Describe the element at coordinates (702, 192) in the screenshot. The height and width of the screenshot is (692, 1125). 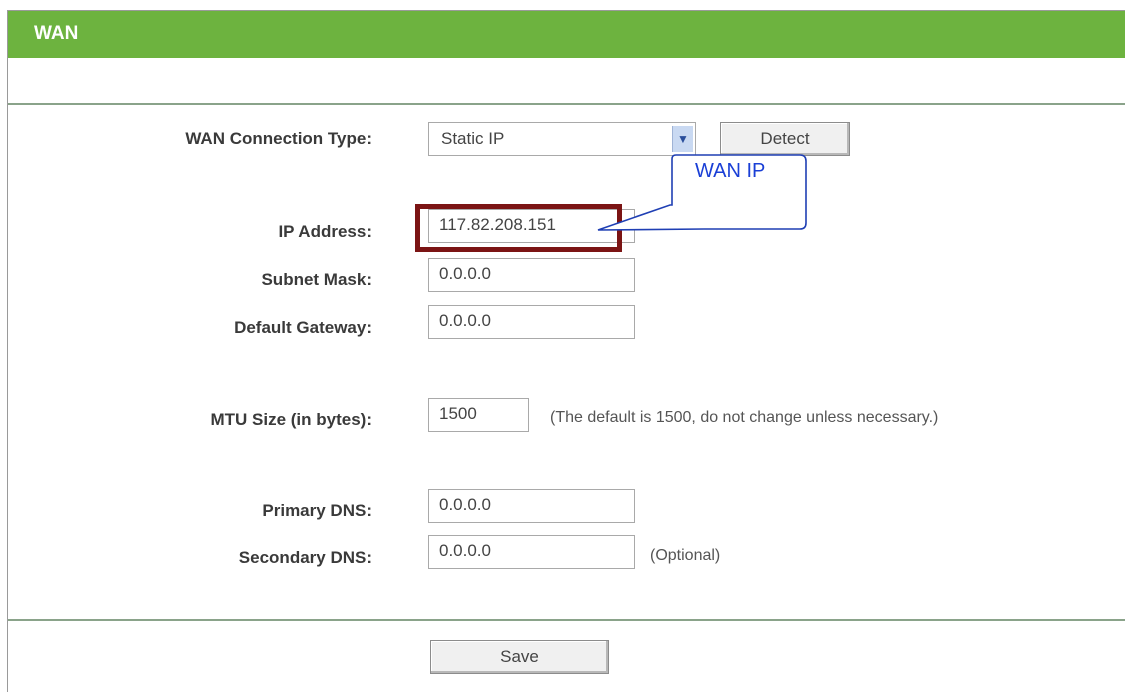
I see `callout-bubble` at that location.